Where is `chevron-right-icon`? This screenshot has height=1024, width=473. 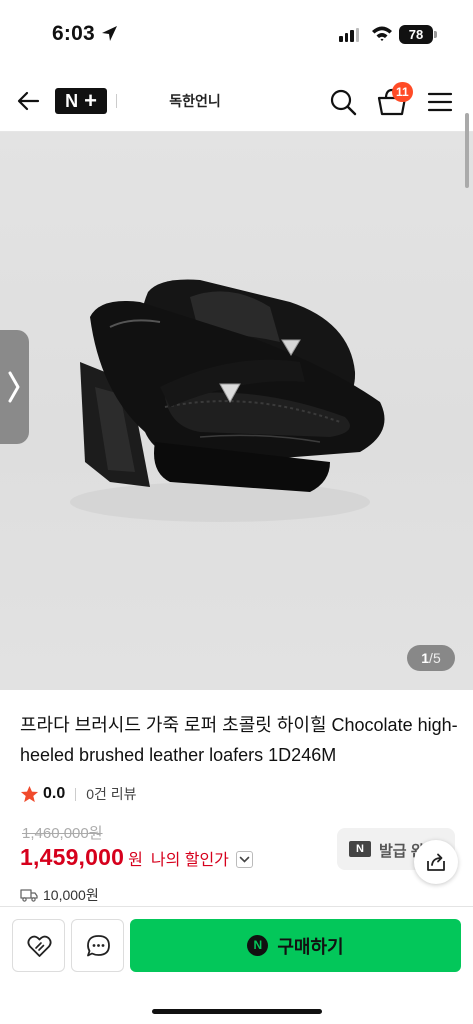 chevron-right-icon is located at coordinates (14, 387).